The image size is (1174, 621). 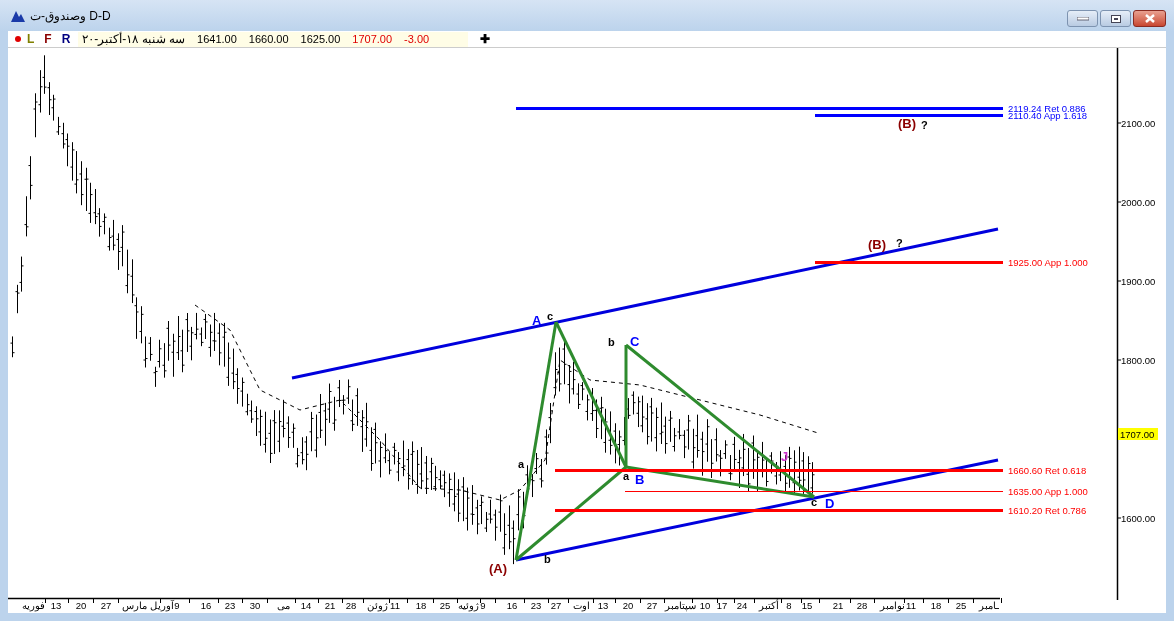 What do you see at coordinates (217, 39) in the screenshot?
I see `open-value: 1641.00` at bounding box center [217, 39].